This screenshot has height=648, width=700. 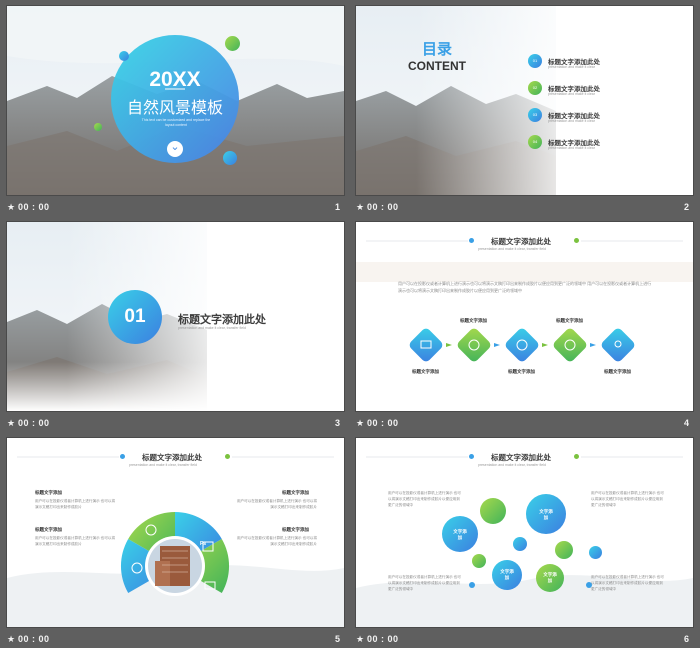 I want to click on toc-index-01: 01, so click(x=535, y=61).